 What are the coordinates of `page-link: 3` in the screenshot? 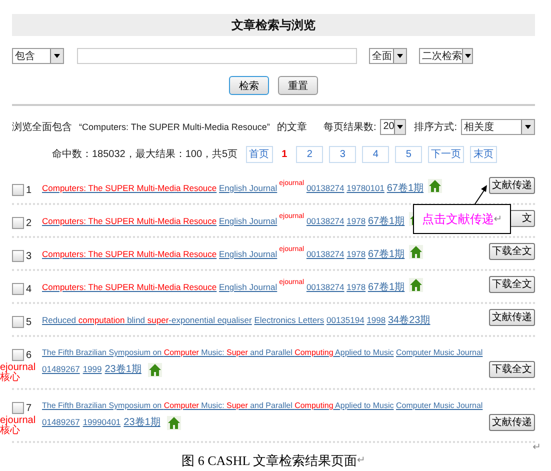 It's located at (342, 154).